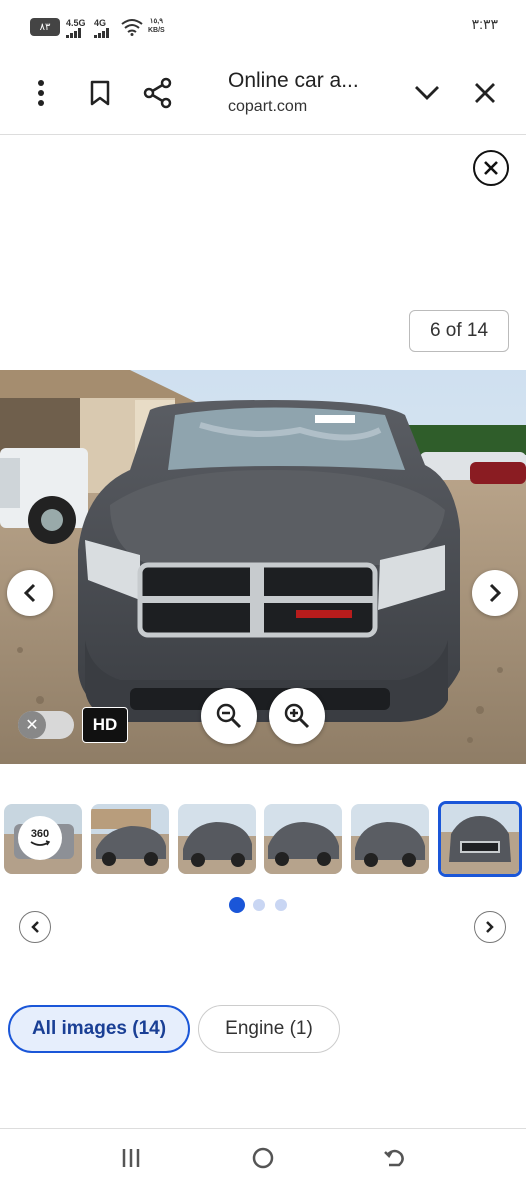  I want to click on thumbnails-previous-button, so click(35, 927).